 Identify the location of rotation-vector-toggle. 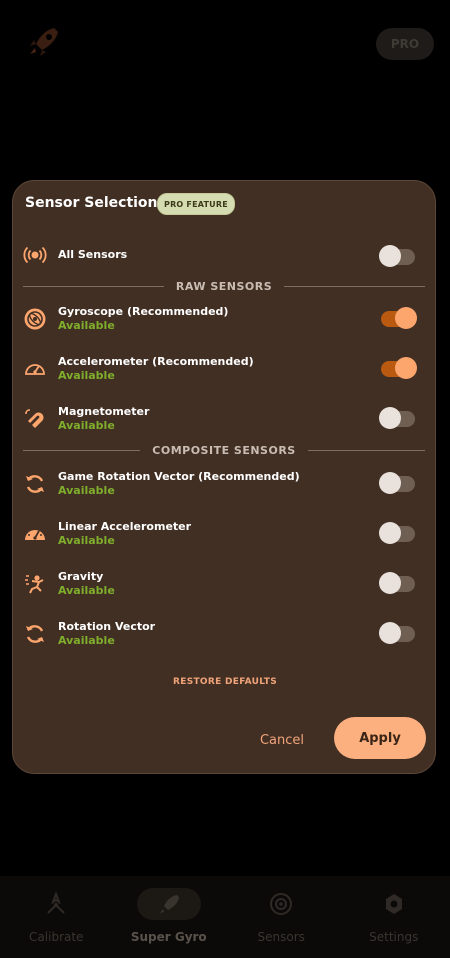
(397, 633).